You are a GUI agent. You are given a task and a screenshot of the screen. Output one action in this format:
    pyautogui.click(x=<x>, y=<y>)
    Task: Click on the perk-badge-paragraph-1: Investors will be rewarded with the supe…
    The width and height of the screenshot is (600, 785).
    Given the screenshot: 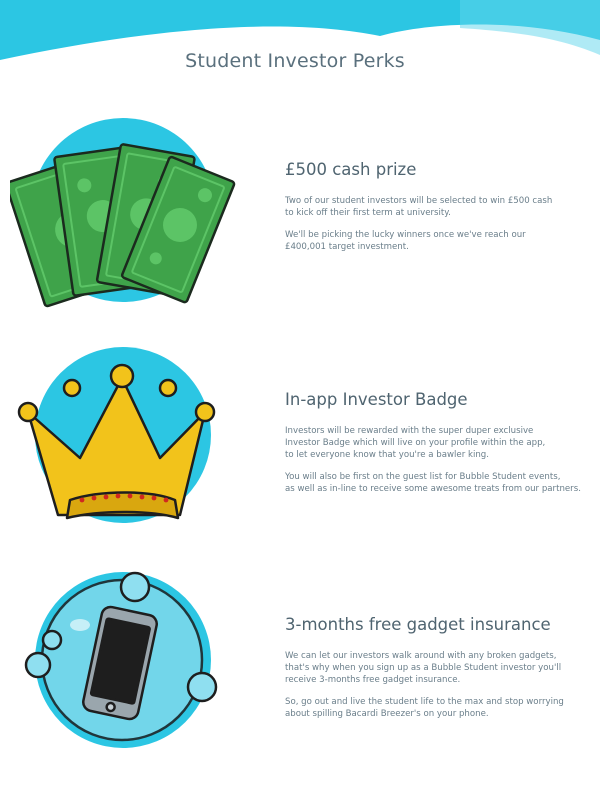 What is the action you would take?
    pyautogui.click(x=415, y=443)
    